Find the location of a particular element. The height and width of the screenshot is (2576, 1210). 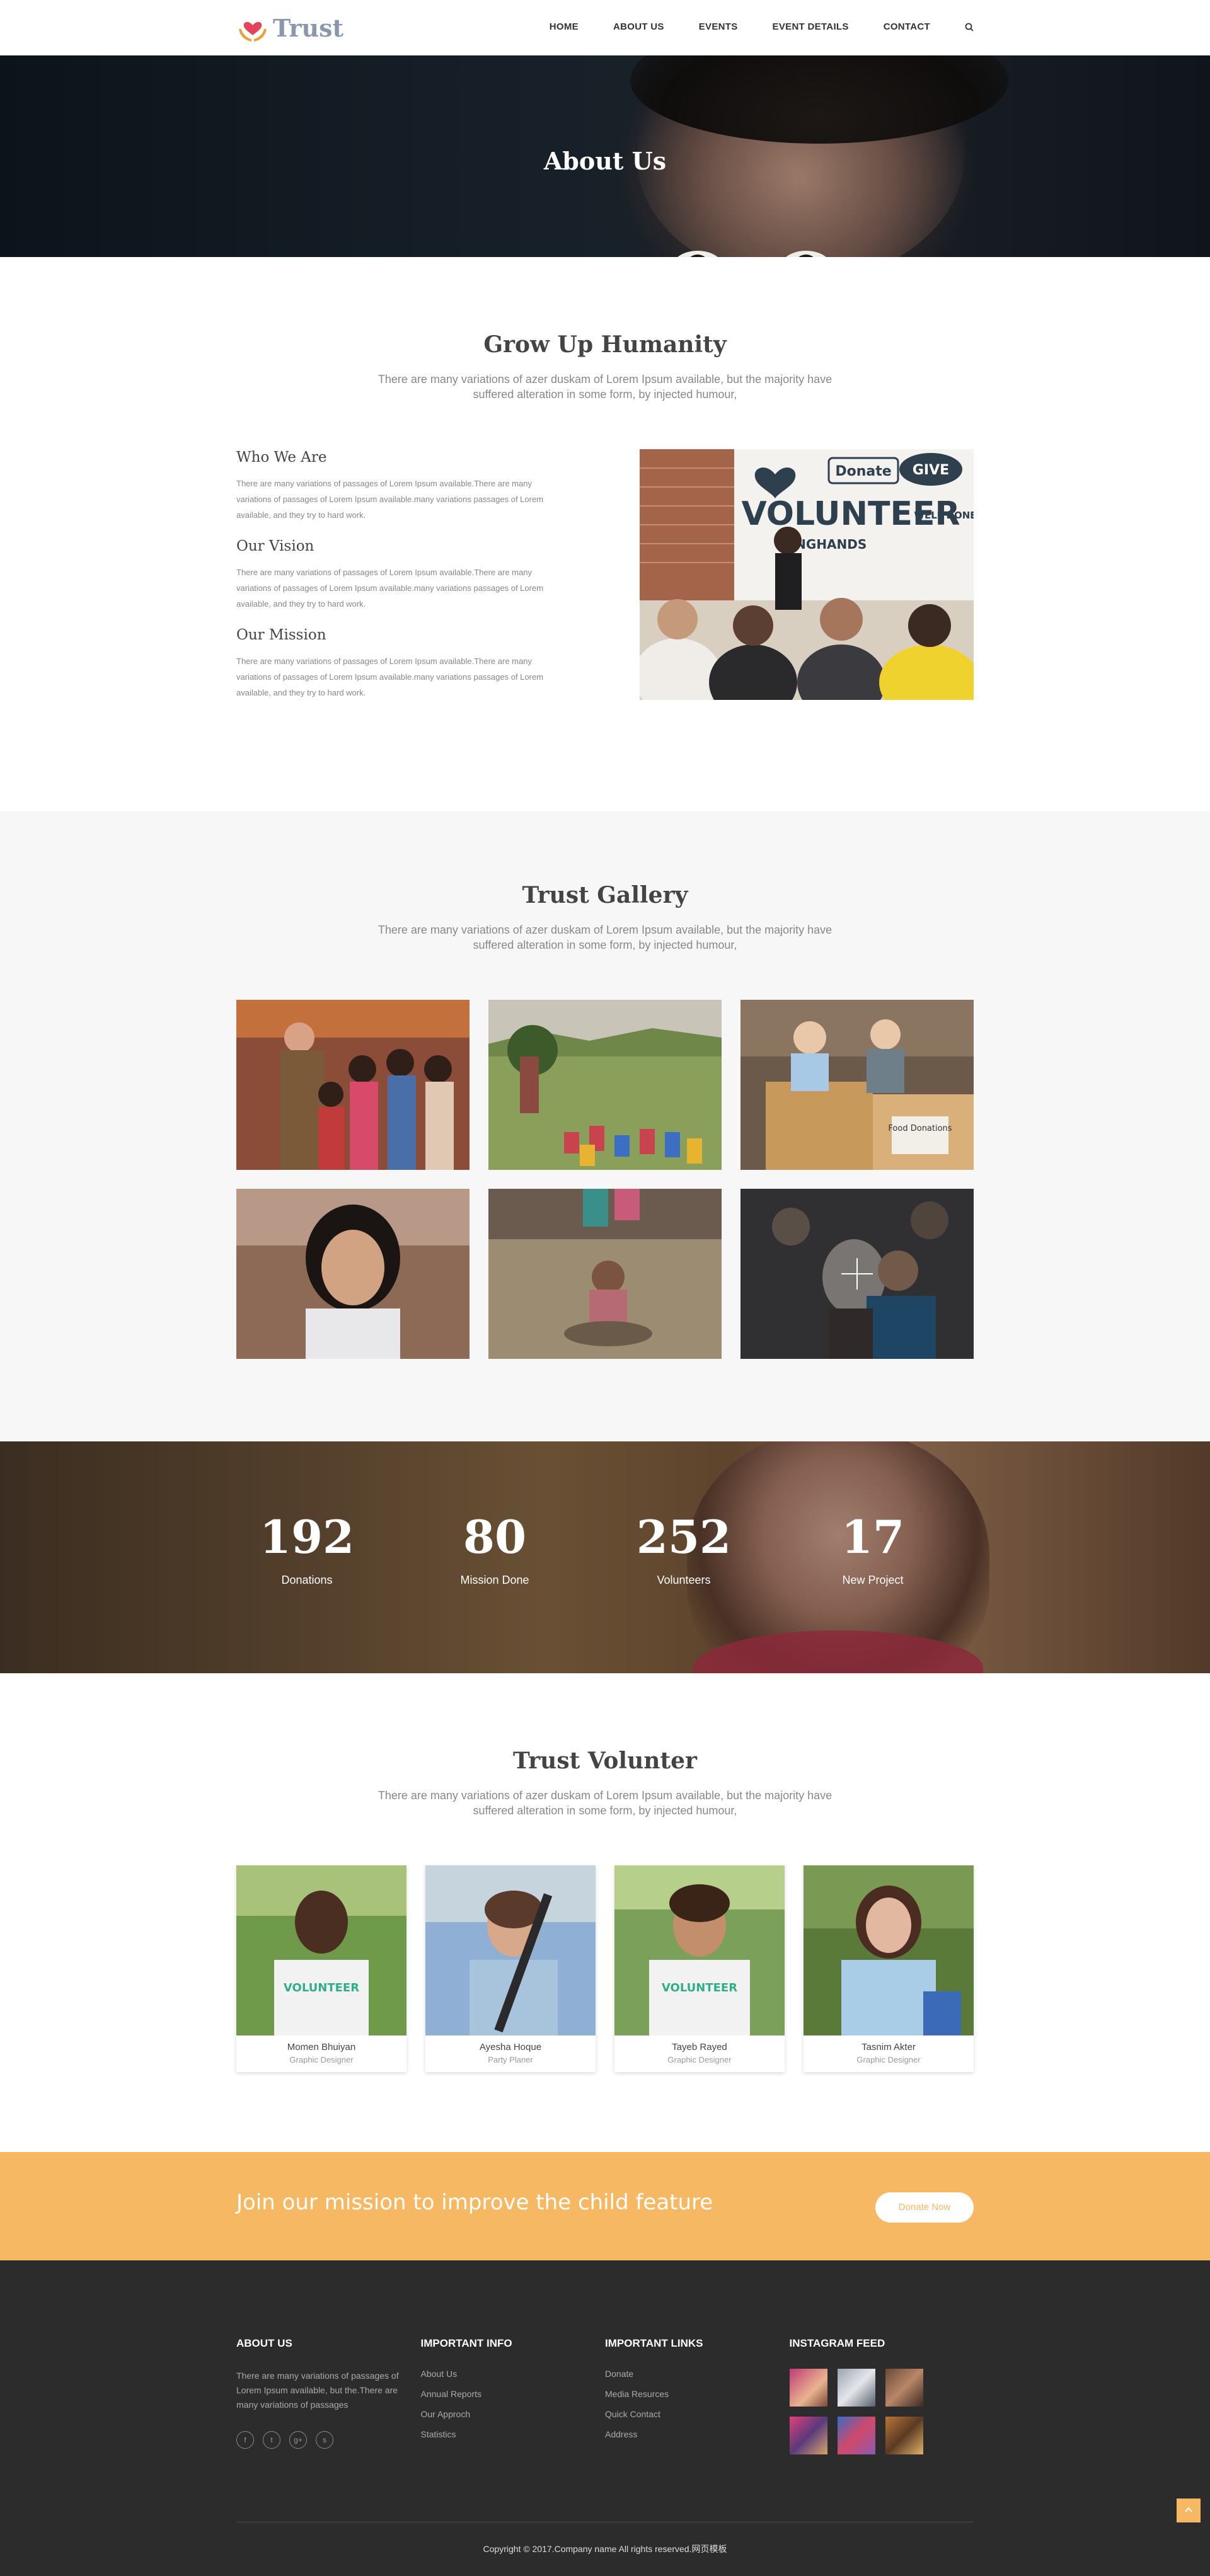

counter-label: Volunteers is located at coordinates (684, 1580).